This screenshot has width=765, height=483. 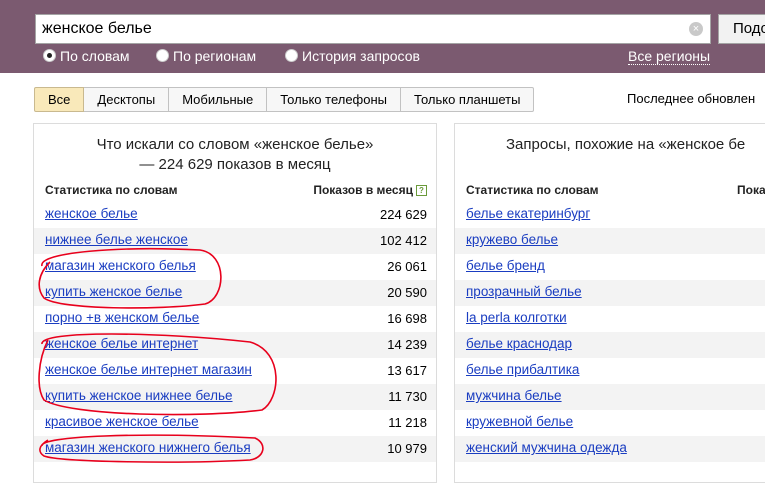 I want to click on query-link: la perla колготки, so click(x=516, y=317).